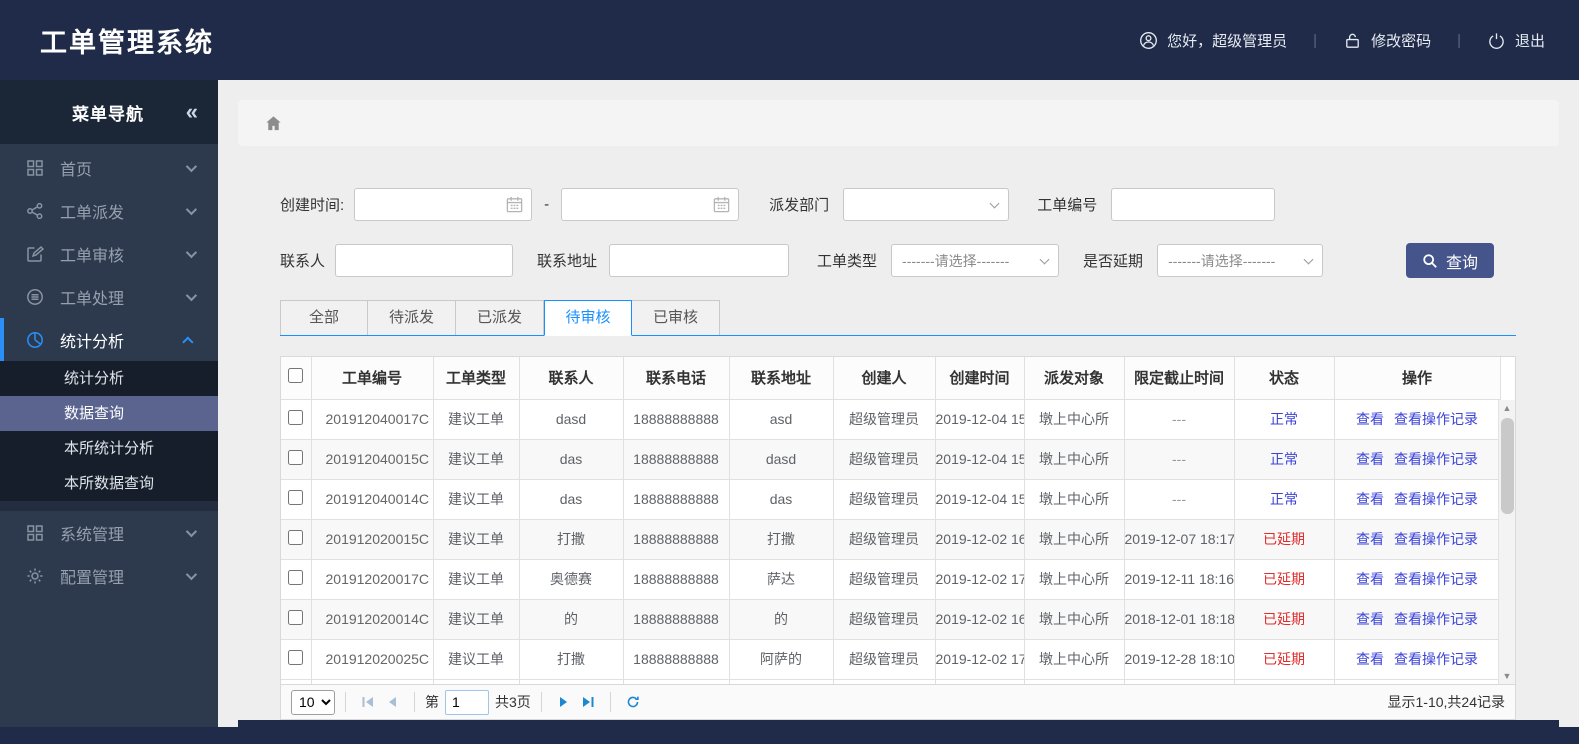  I want to click on user-greeting: 您好，超级管理员, so click(1213, 40).